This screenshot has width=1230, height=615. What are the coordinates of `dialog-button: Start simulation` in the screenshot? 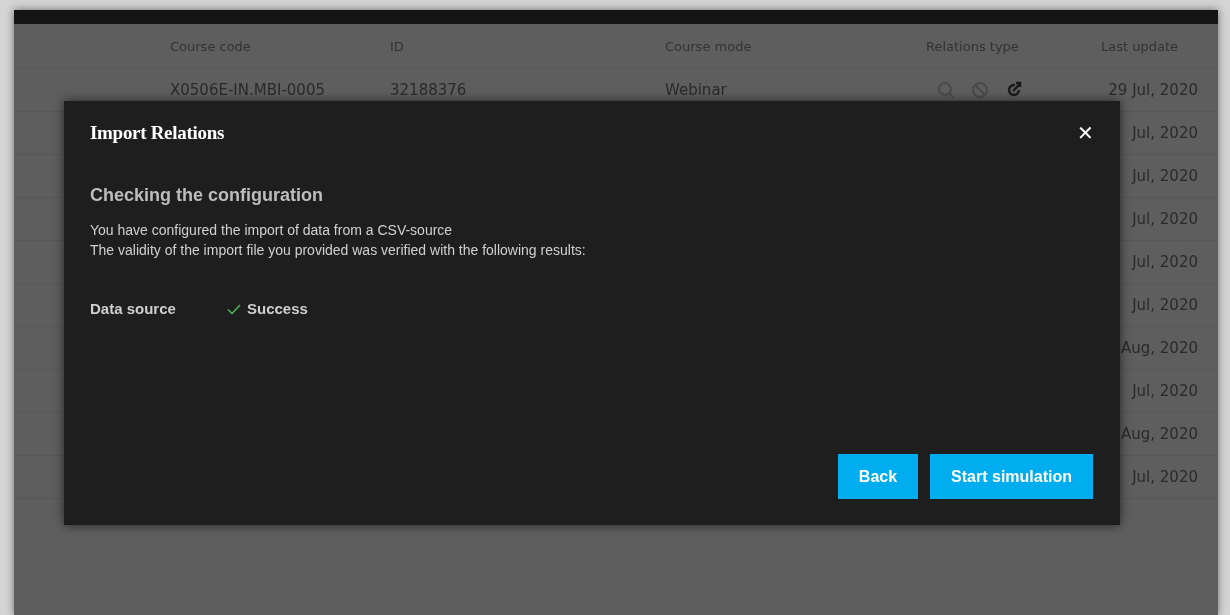 It's located at (1011, 476).